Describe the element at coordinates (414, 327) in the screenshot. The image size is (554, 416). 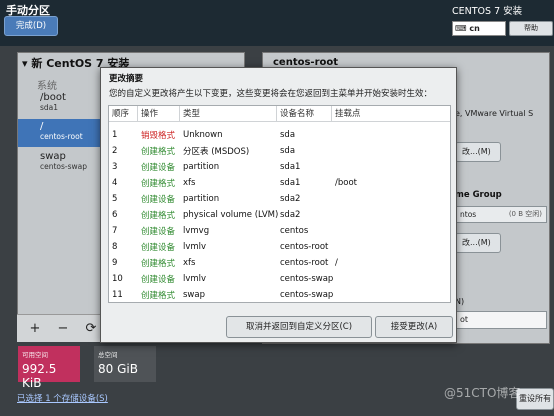
I see `accept-changes-button: 接受更改(A)` at that location.